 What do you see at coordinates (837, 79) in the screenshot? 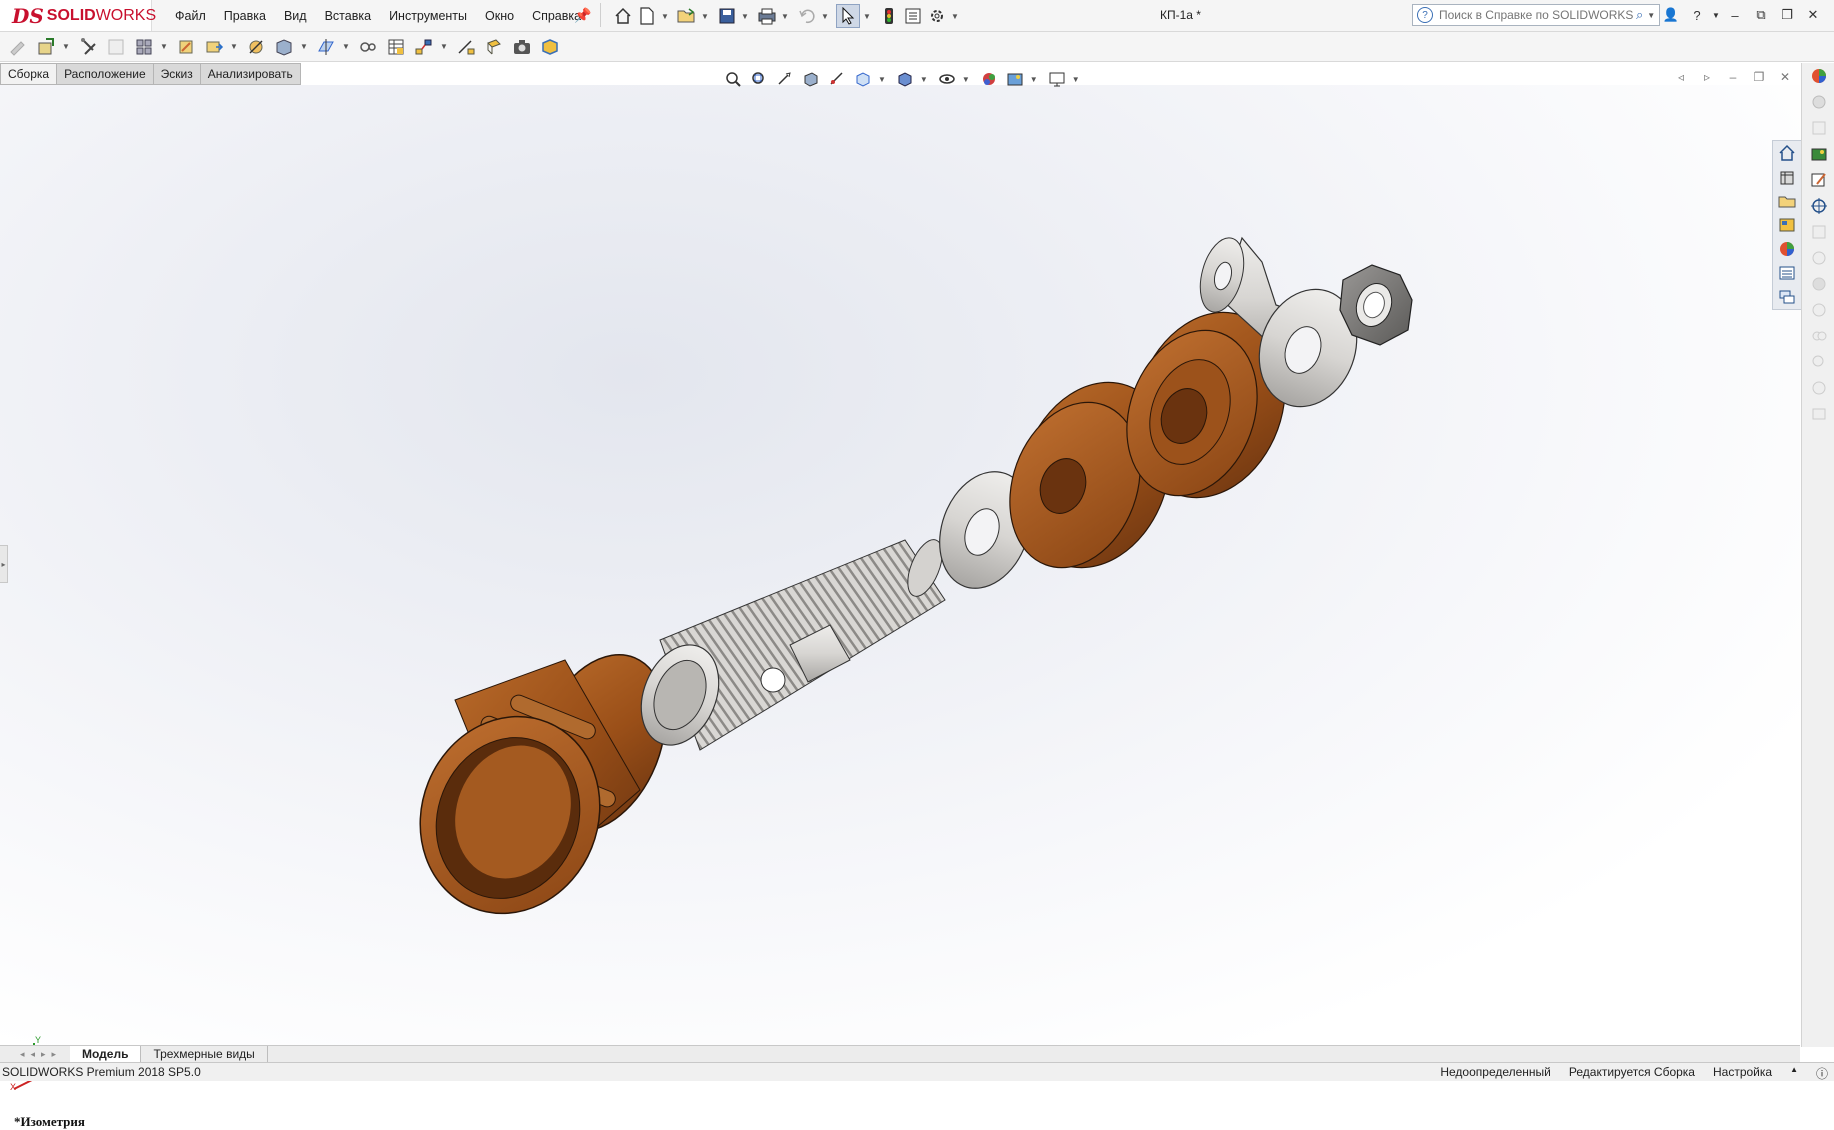
I see `dynamic-annotation-icon` at bounding box center [837, 79].